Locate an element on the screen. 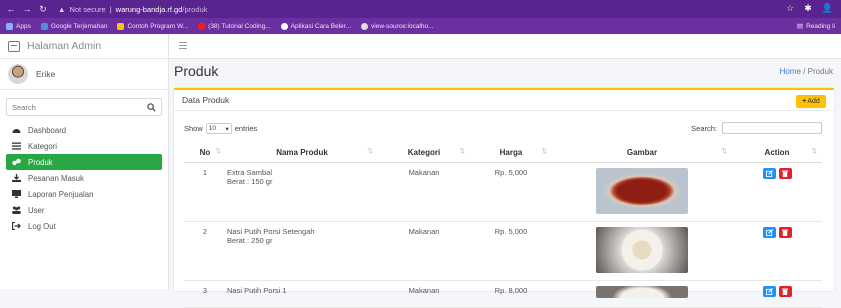  product-image-rice-partial is located at coordinates (642, 292).